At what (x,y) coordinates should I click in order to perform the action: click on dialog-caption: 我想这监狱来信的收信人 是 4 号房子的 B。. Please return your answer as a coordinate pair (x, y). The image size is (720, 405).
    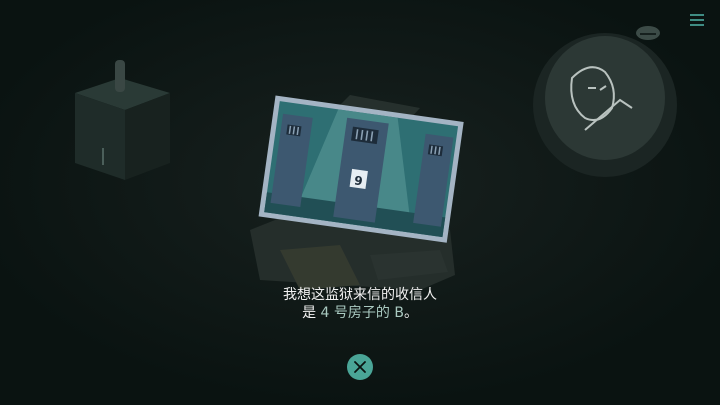
    Looking at the image, I should click on (360, 304).